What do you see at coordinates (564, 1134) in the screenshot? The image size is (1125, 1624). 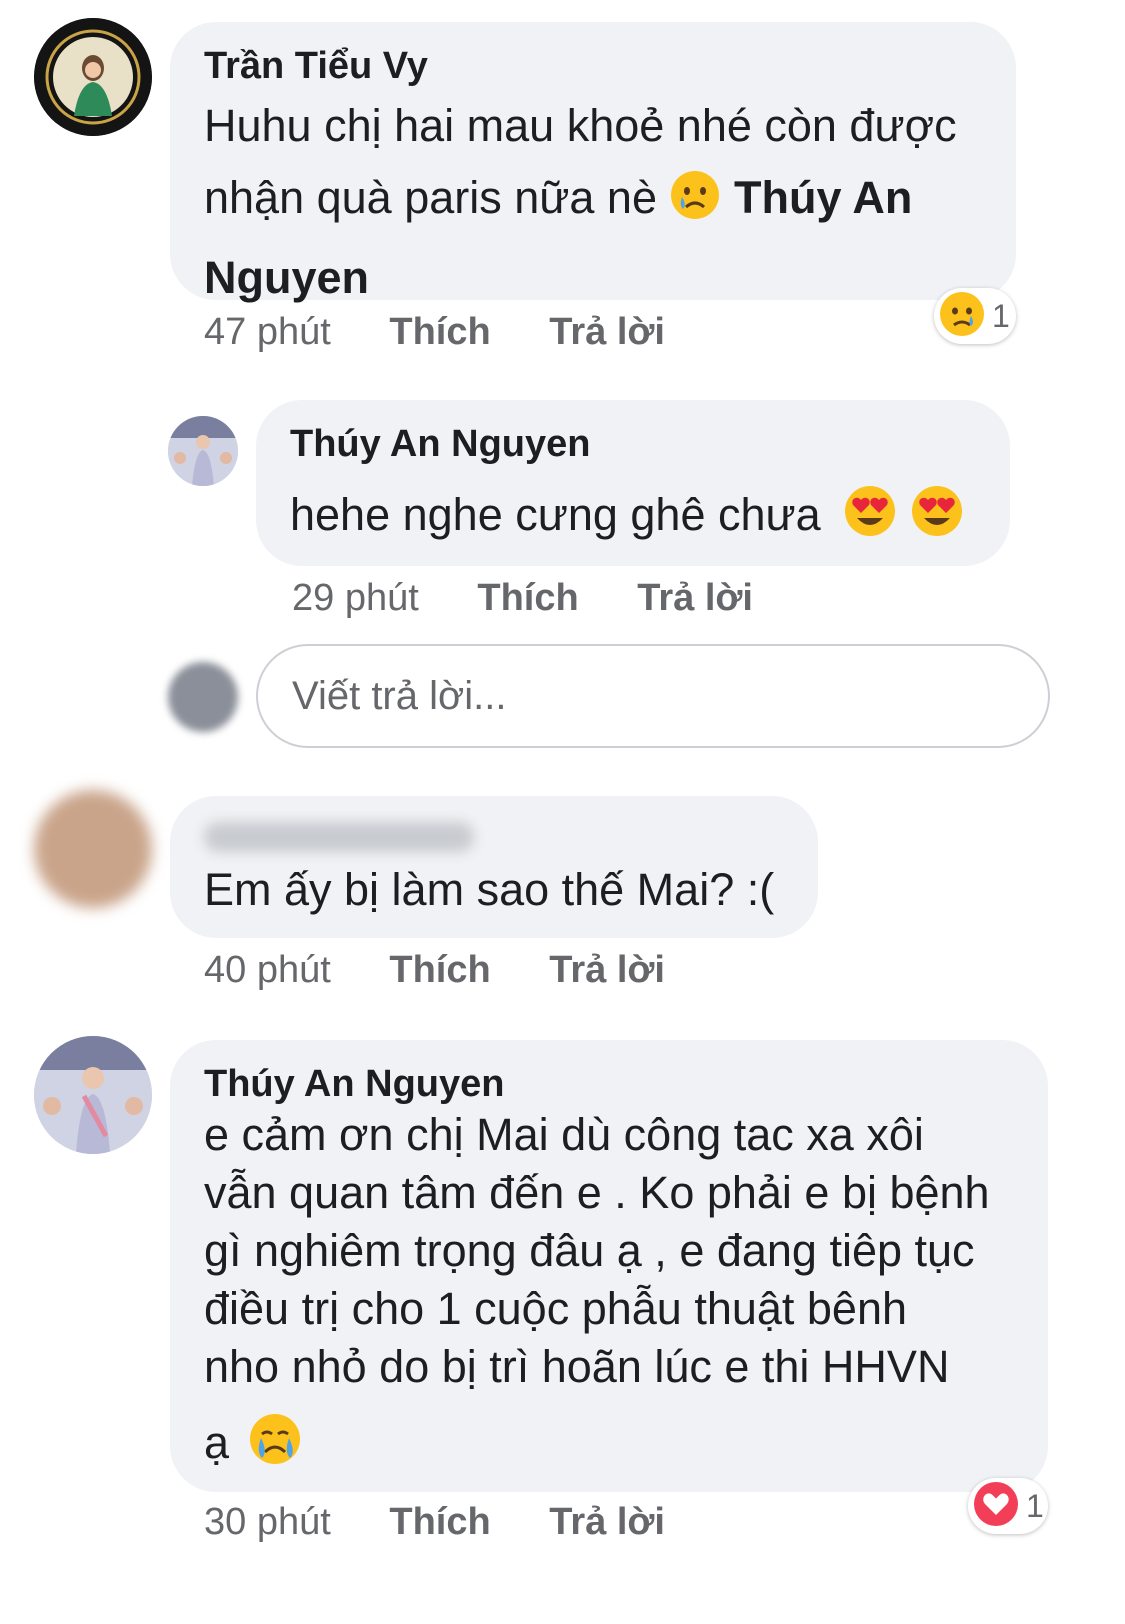 I see `comment-text-line: e cảm ơn chị Mai dù công tac xa xôi` at bounding box center [564, 1134].